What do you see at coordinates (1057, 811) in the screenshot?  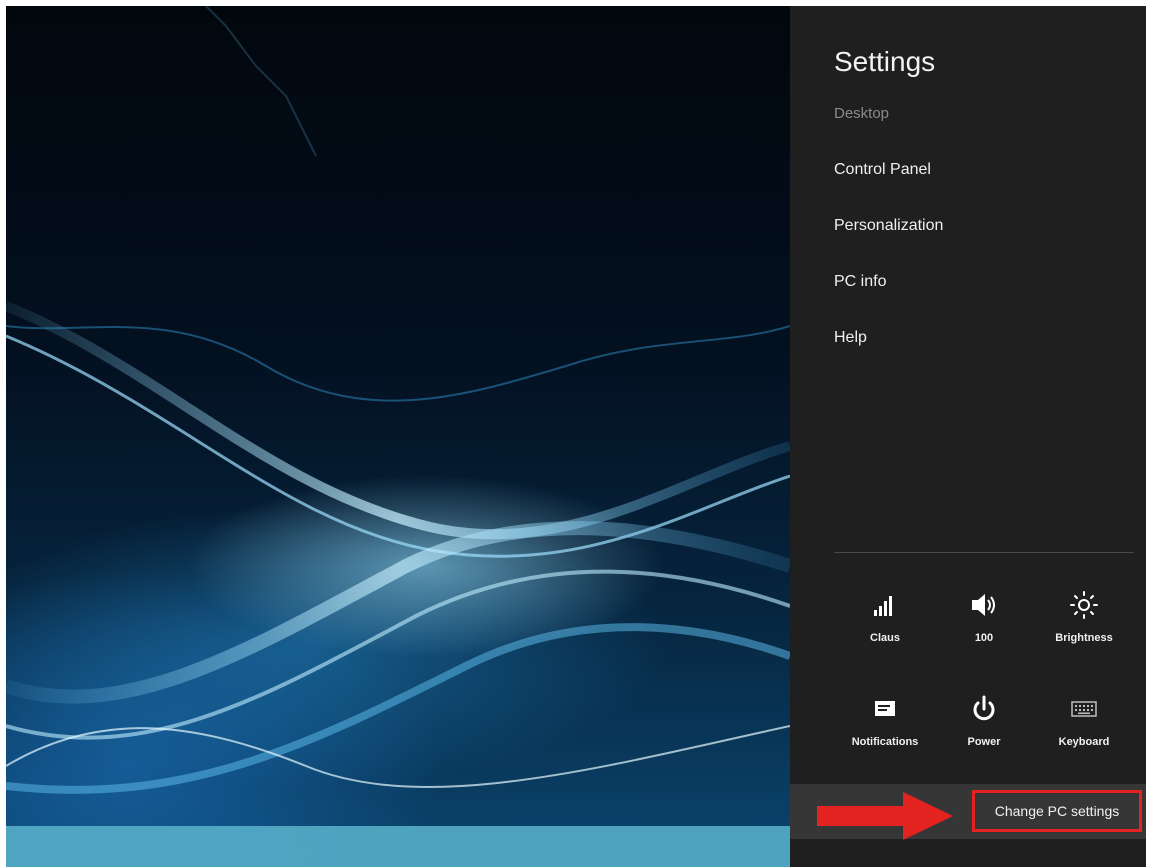 I see `change-pc-settings-button: Change PC settings` at bounding box center [1057, 811].